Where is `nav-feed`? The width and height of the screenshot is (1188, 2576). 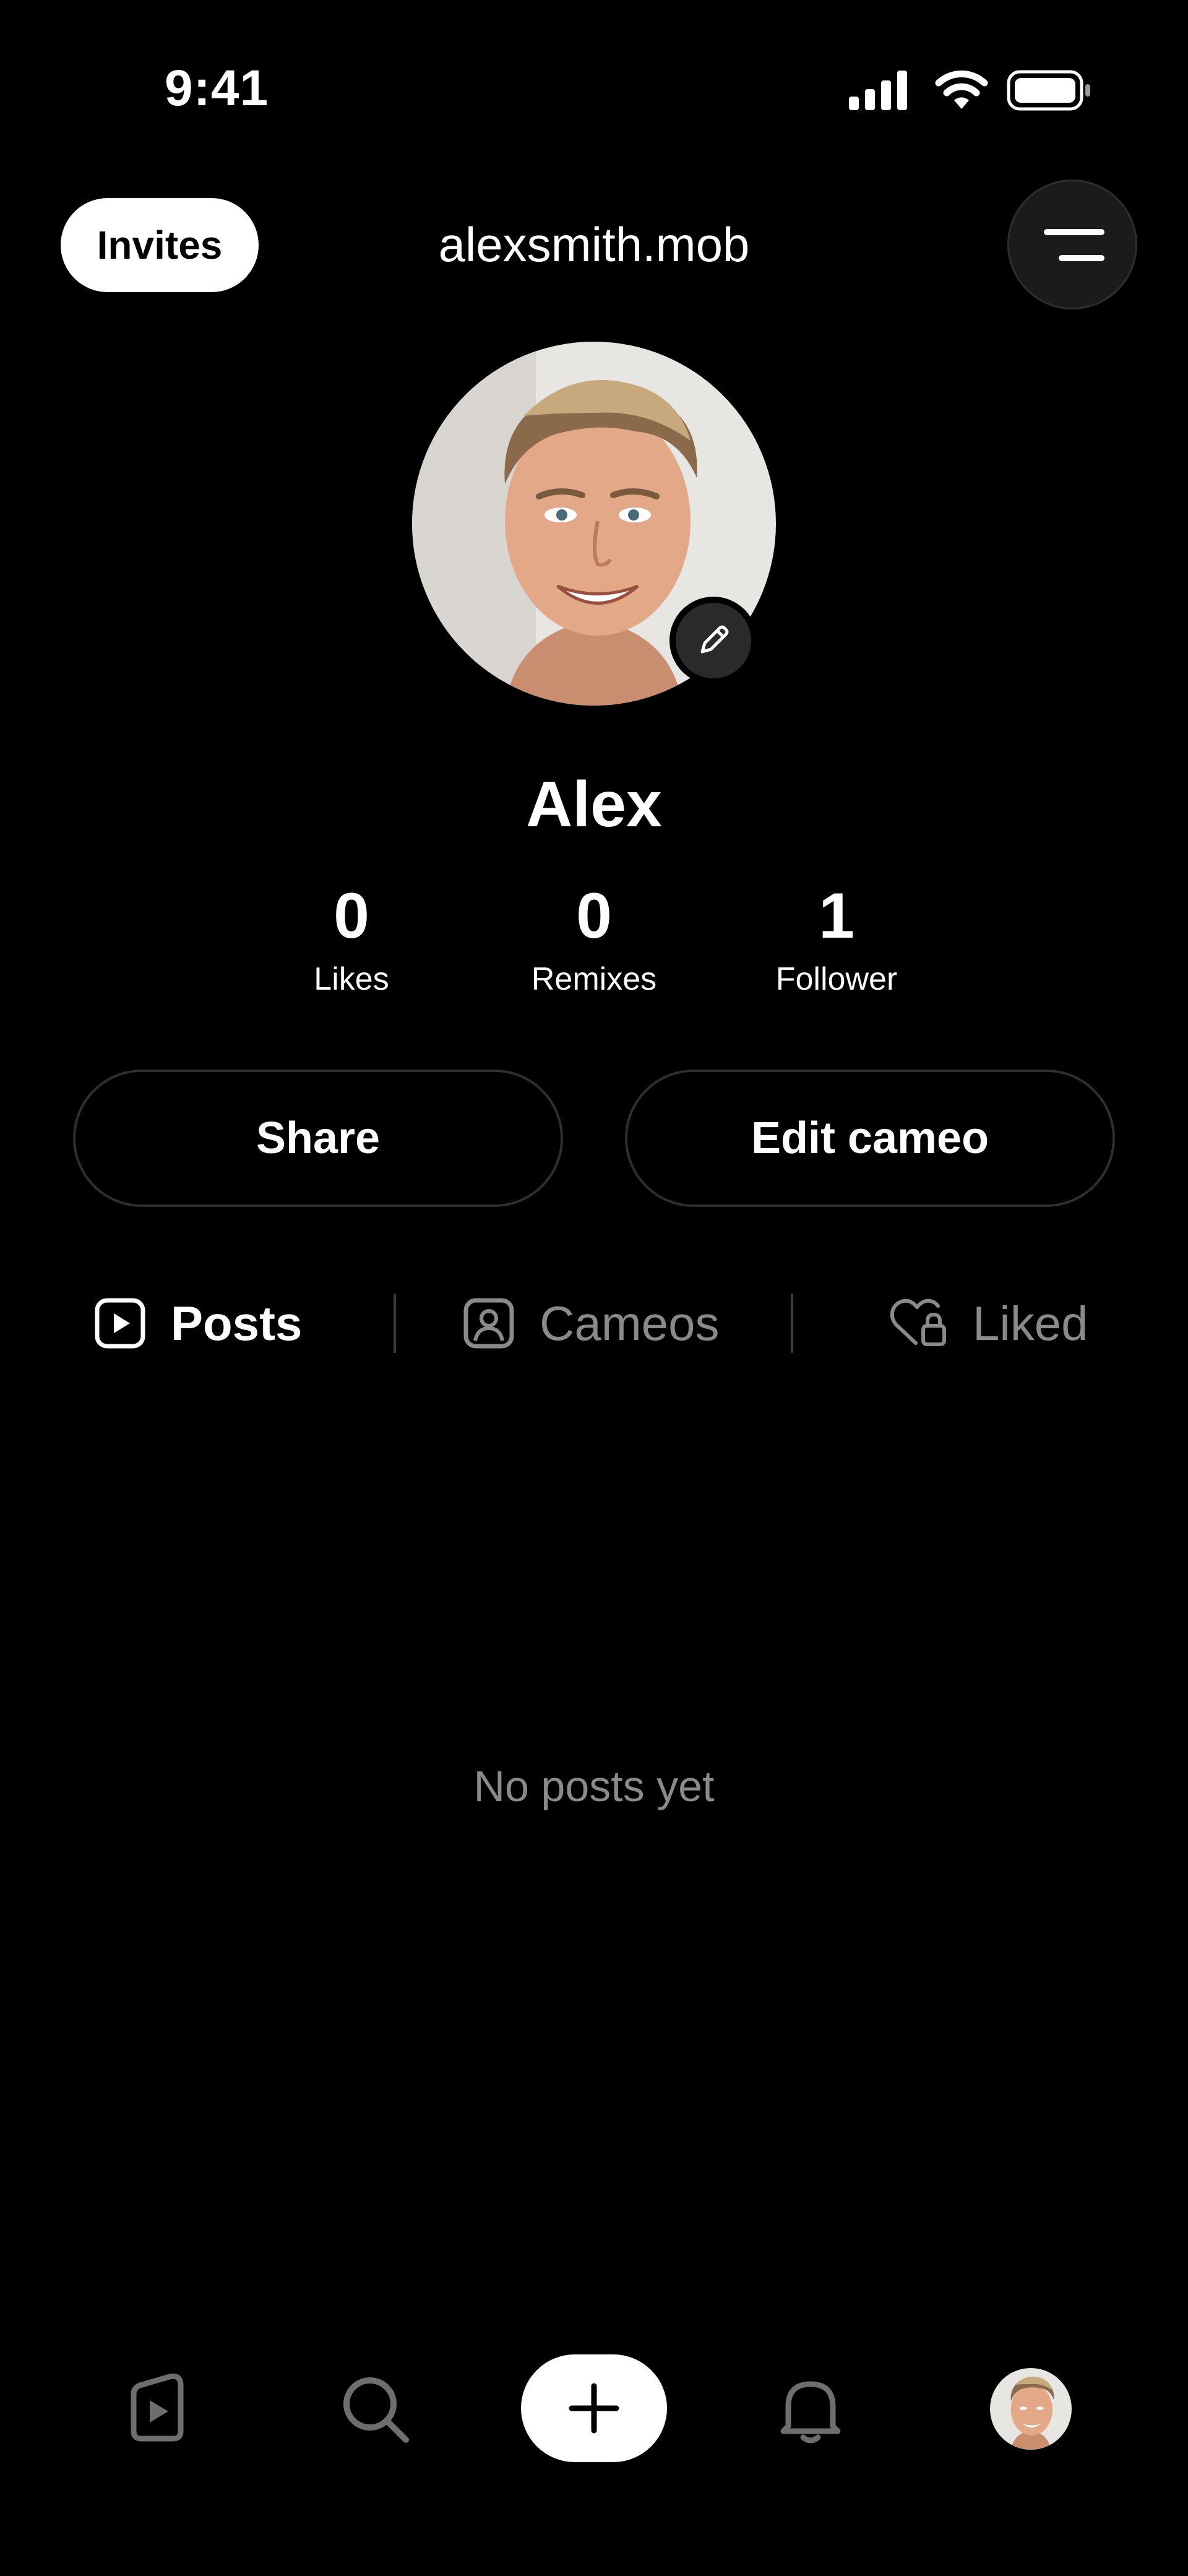 nav-feed is located at coordinates (157, 2409).